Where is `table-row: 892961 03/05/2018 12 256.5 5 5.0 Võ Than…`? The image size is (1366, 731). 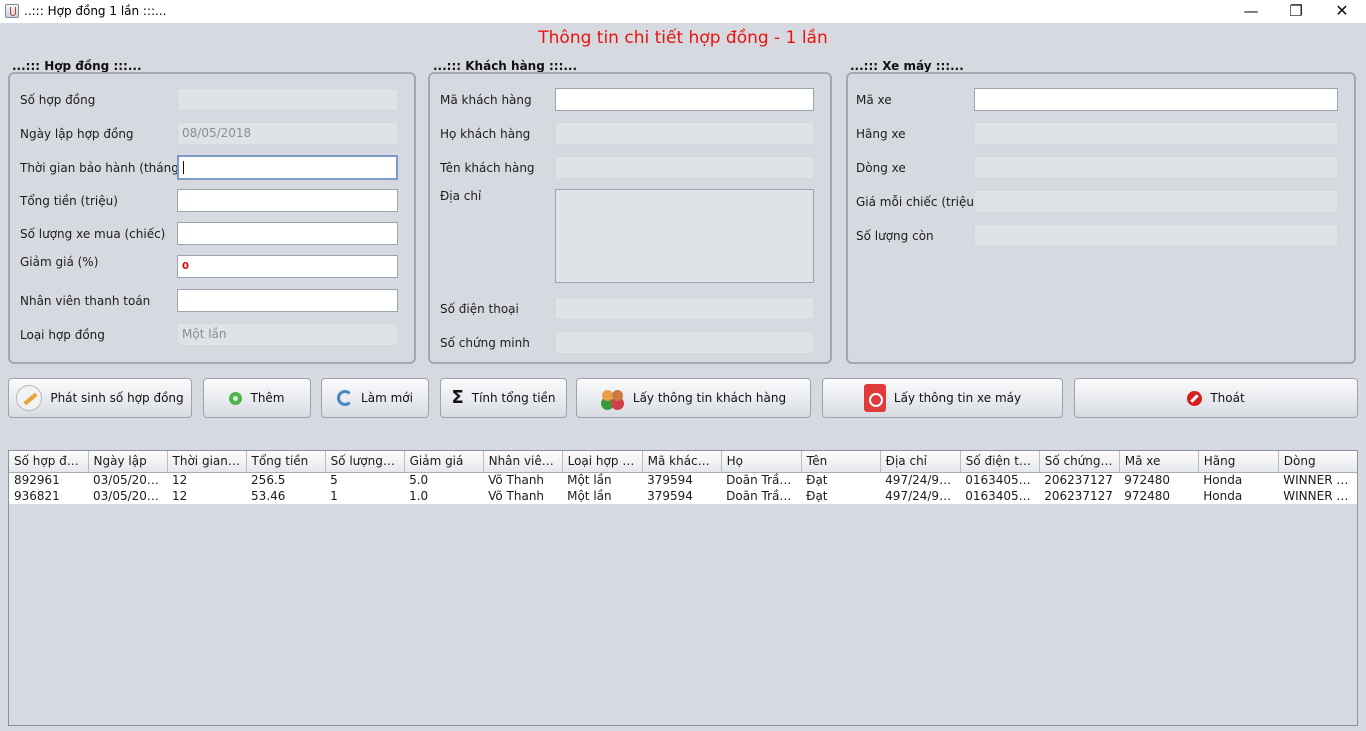 table-row: 892961 03/05/2018 12 256.5 5 5.0 Võ Than… is located at coordinates (683, 480).